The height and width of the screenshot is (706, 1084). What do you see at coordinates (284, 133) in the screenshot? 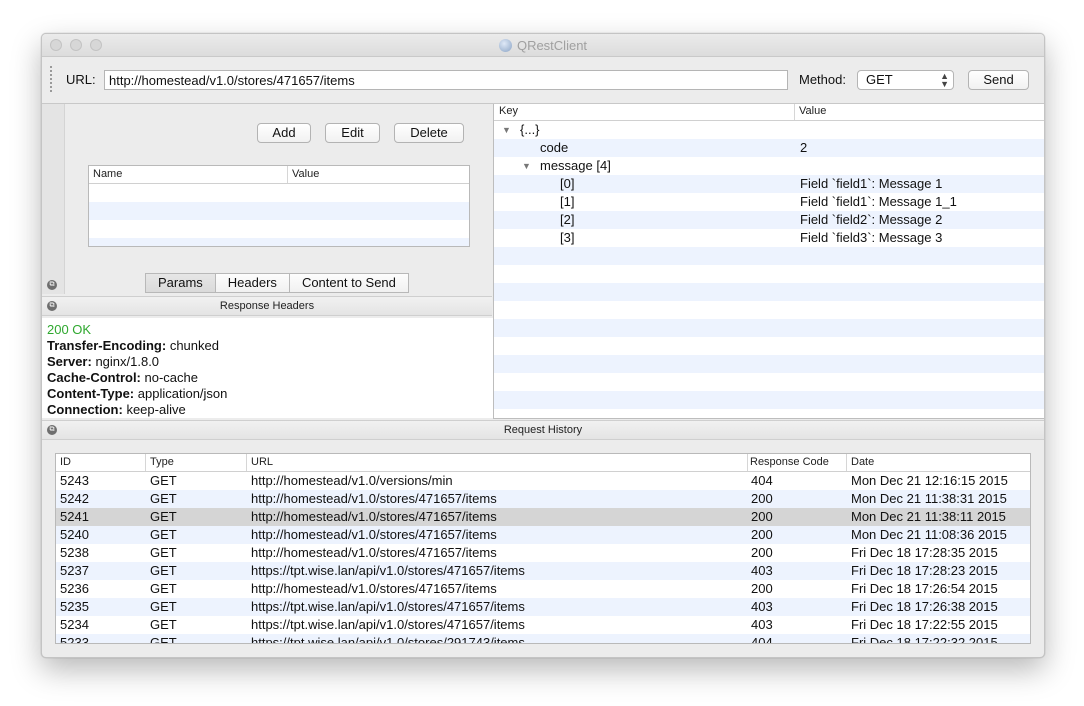
I see `add-param-button: Add` at bounding box center [284, 133].